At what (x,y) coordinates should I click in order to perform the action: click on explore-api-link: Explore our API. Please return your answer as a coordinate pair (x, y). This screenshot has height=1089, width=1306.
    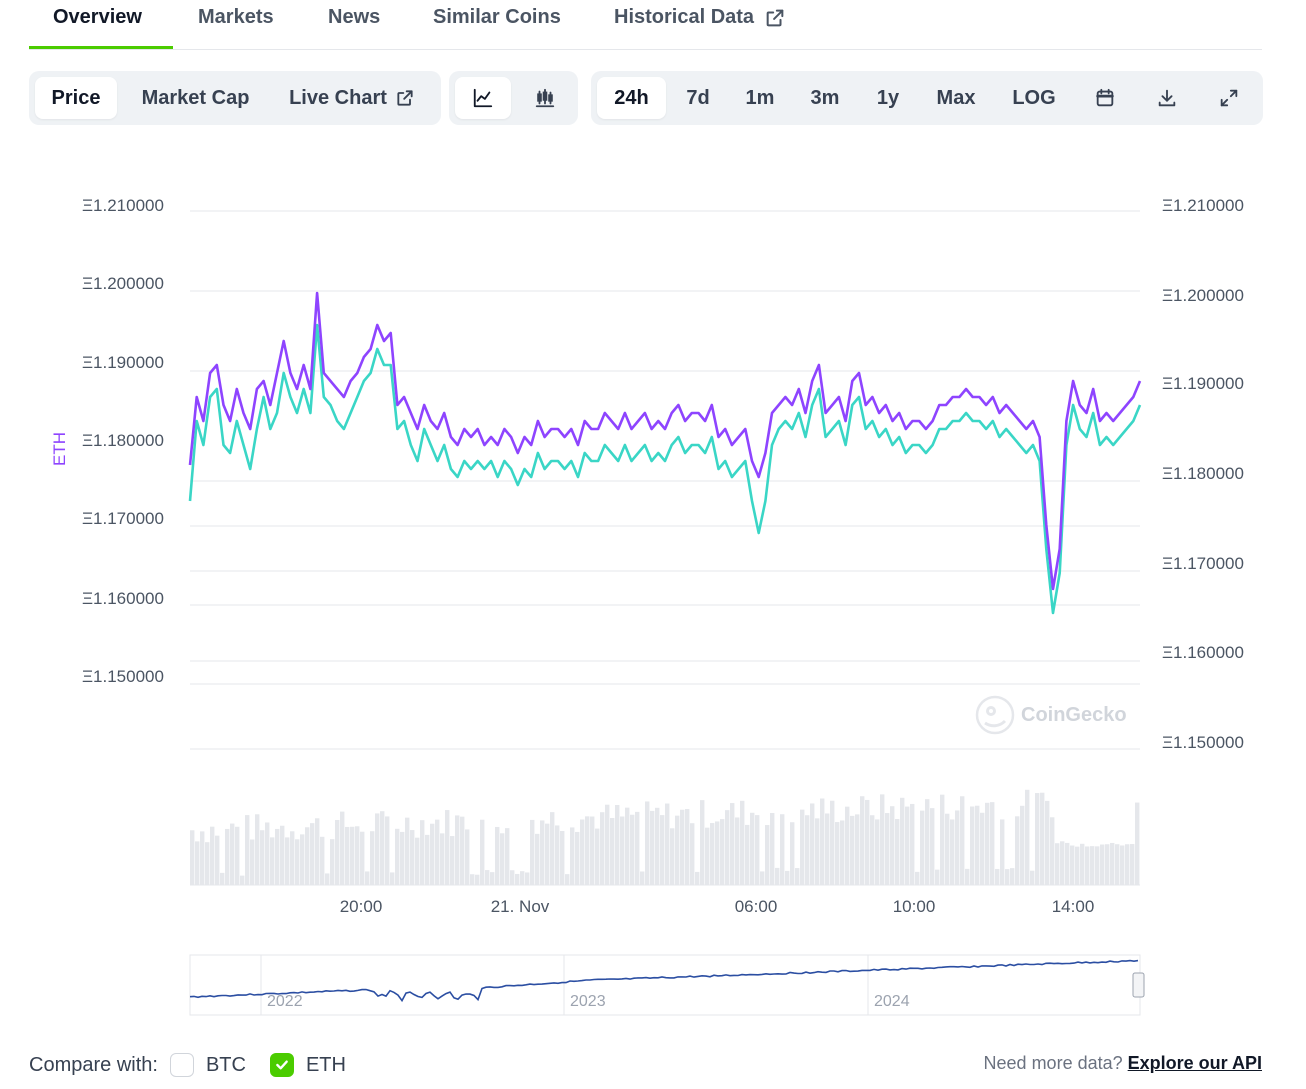
    Looking at the image, I should click on (1195, 1063).